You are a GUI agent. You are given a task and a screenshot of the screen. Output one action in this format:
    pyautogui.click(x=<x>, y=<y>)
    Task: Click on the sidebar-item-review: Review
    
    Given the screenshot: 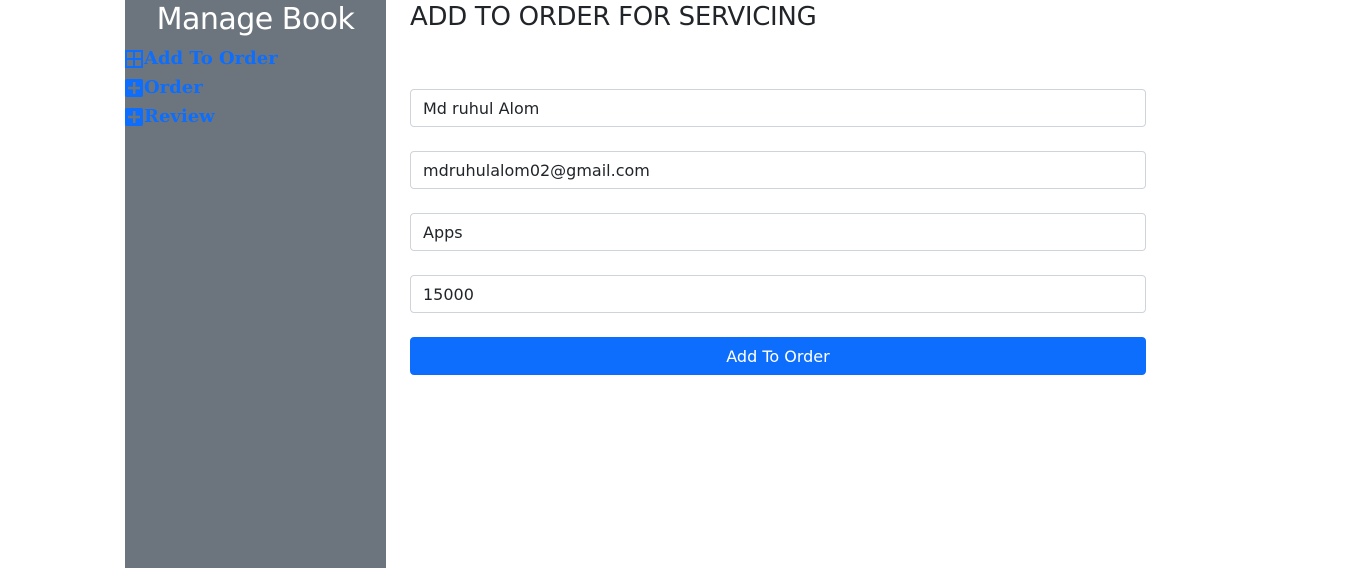 What is the action you would take?
    pyautogui.click(x=255, y=116)
    